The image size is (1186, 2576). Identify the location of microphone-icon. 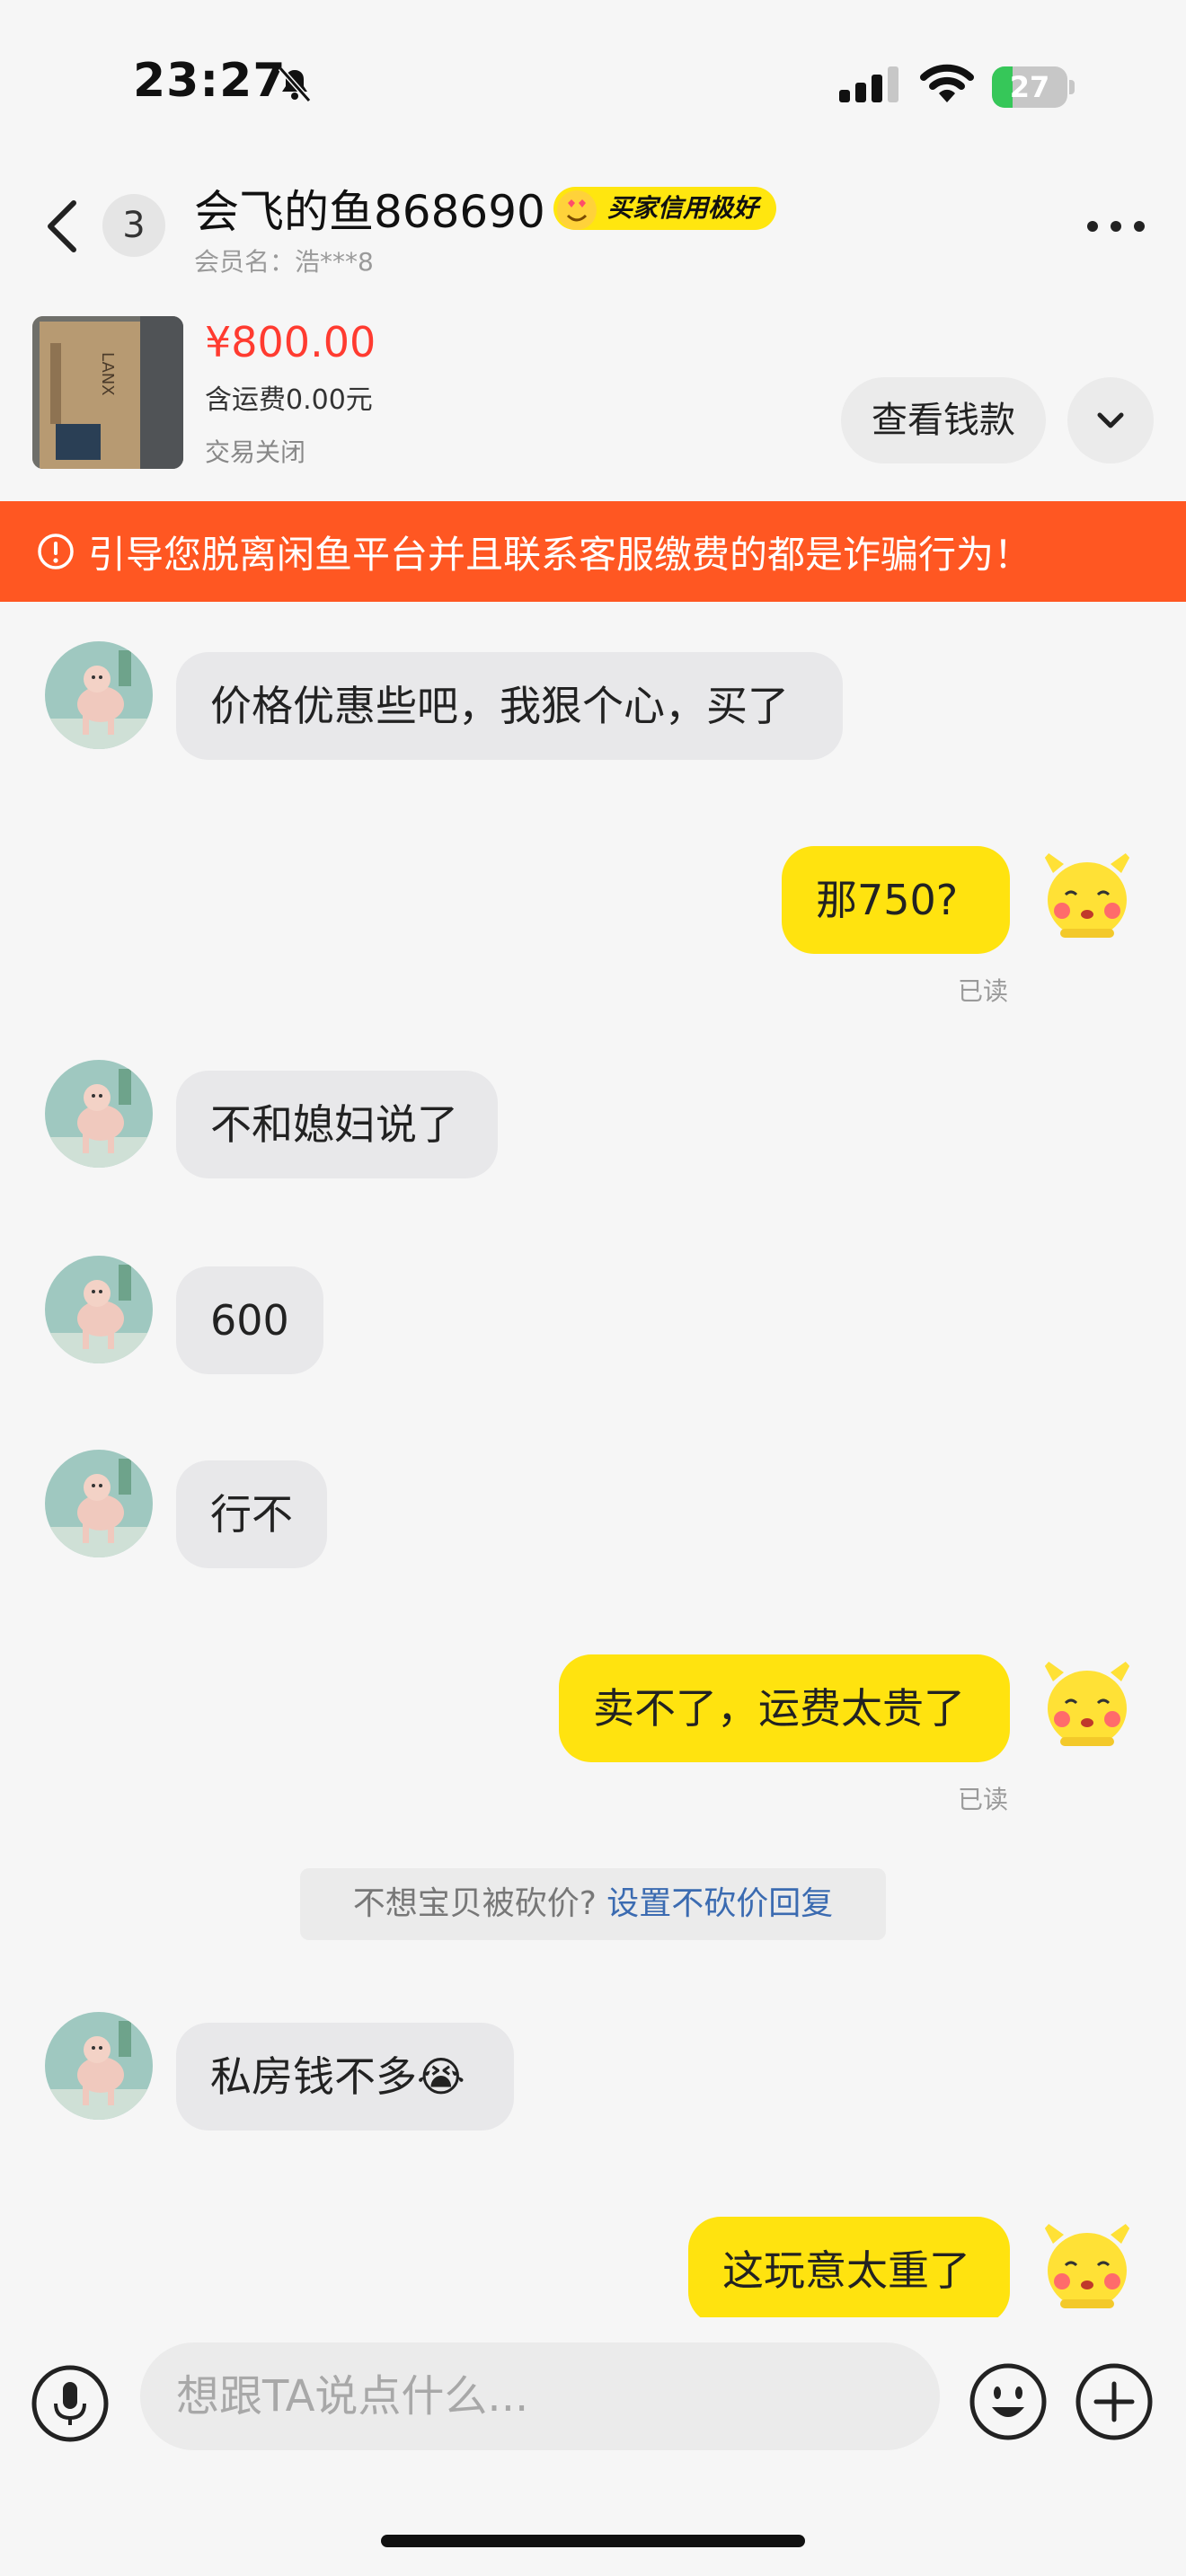
(70, 2403).